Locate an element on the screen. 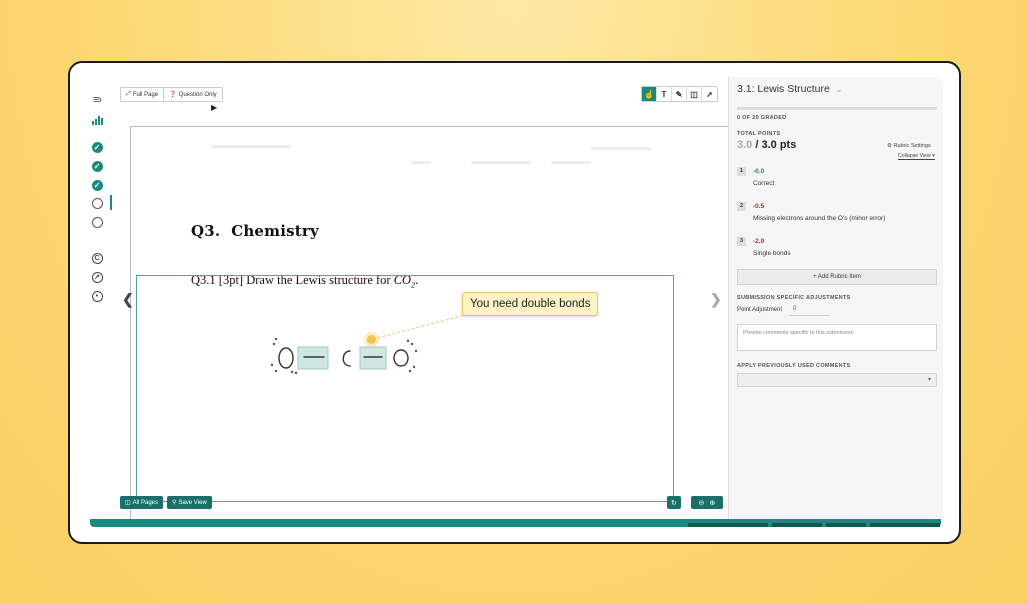  expand-icon: ⤢ is located at coordinates (128, 94).